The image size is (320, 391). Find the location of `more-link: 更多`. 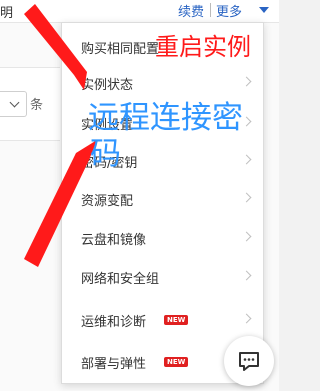

more-link: 更多 is located at coordinates (229, 10).